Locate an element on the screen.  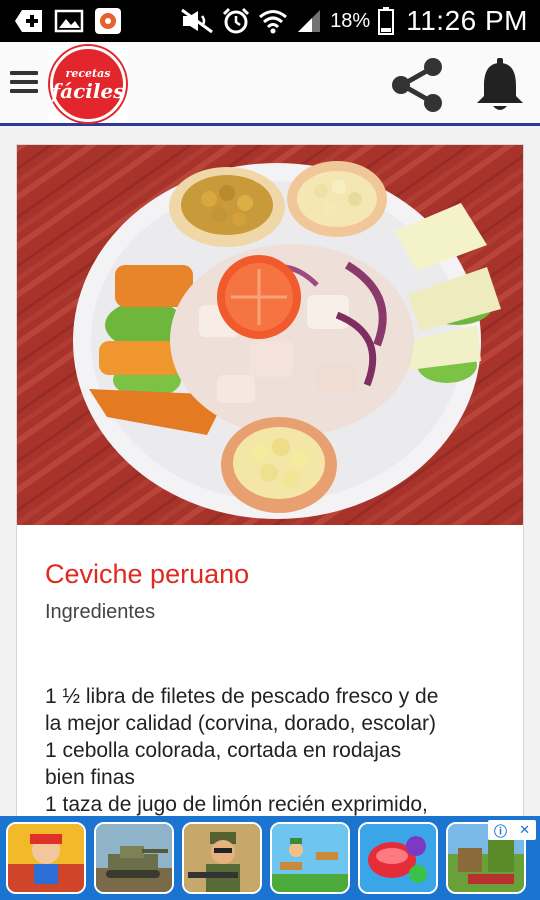
signal-icon is located at coordinates (309, 21).